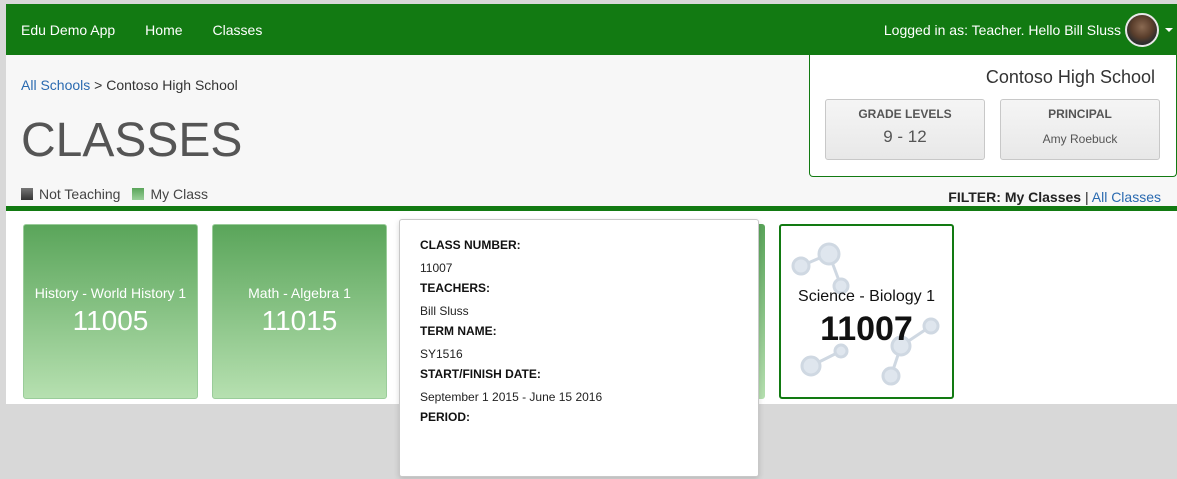 The height and width of the screenshot is (479, 1177). Describe the element at coordinates (866, 329) in the screenshot. I see `class-tile-number: 11007` at that location.